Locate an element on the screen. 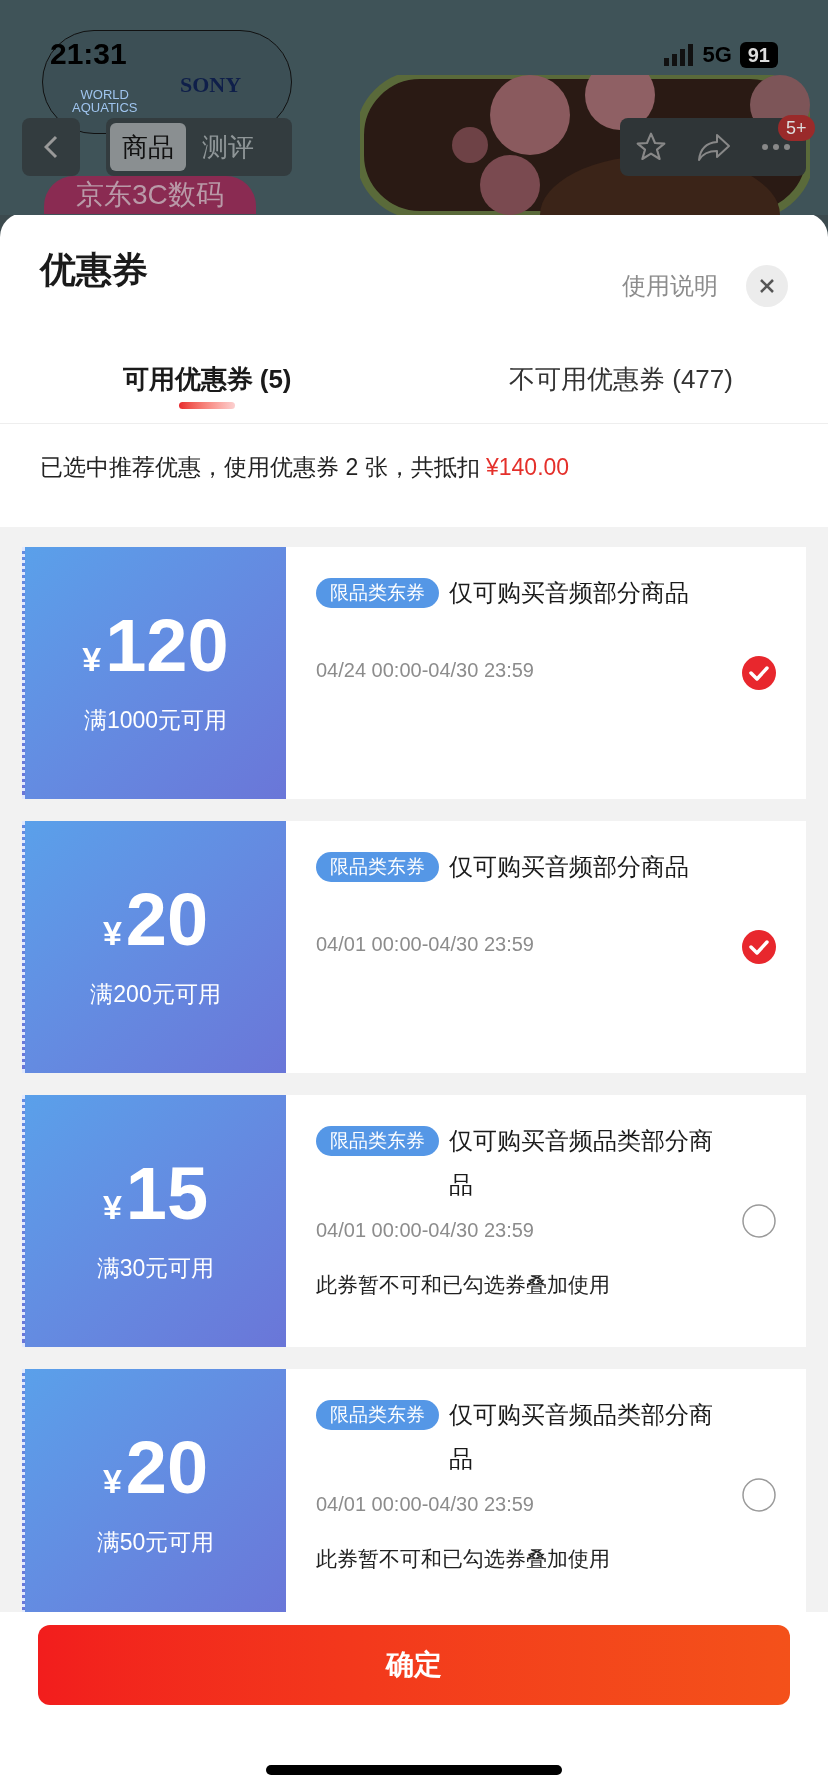 This screenshot has width=828, height=1792. star-icon is located at coordinates (651, 147).